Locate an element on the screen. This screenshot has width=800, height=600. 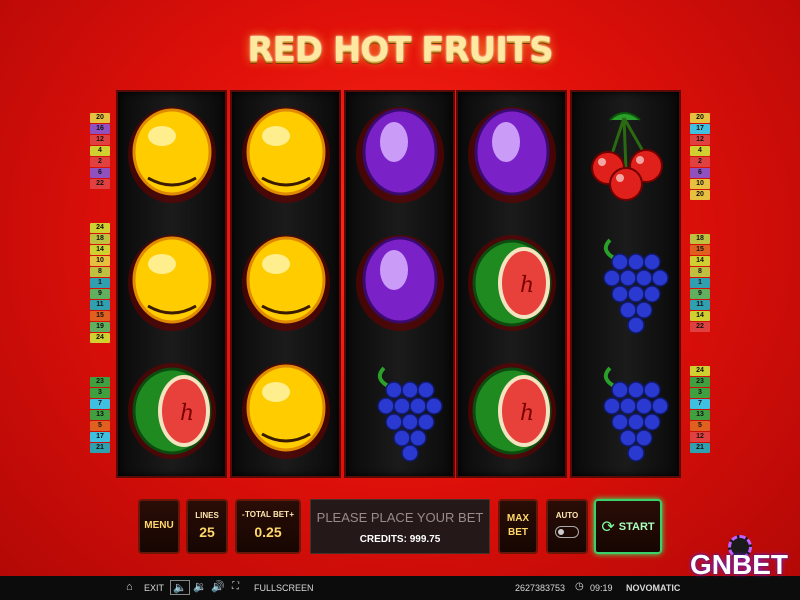
bet-message: PLEASE PLACE YOUR BET is located at coordinates (400, 517).